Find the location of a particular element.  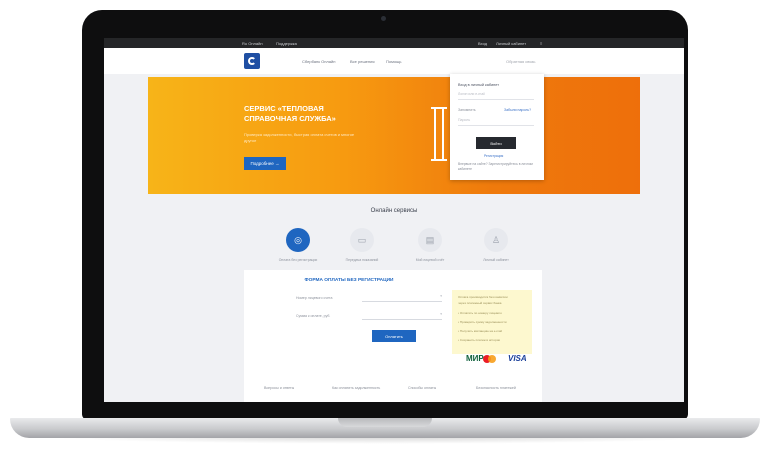

forgot-link: Забыли пароль? is located at coordinates (517, 110).